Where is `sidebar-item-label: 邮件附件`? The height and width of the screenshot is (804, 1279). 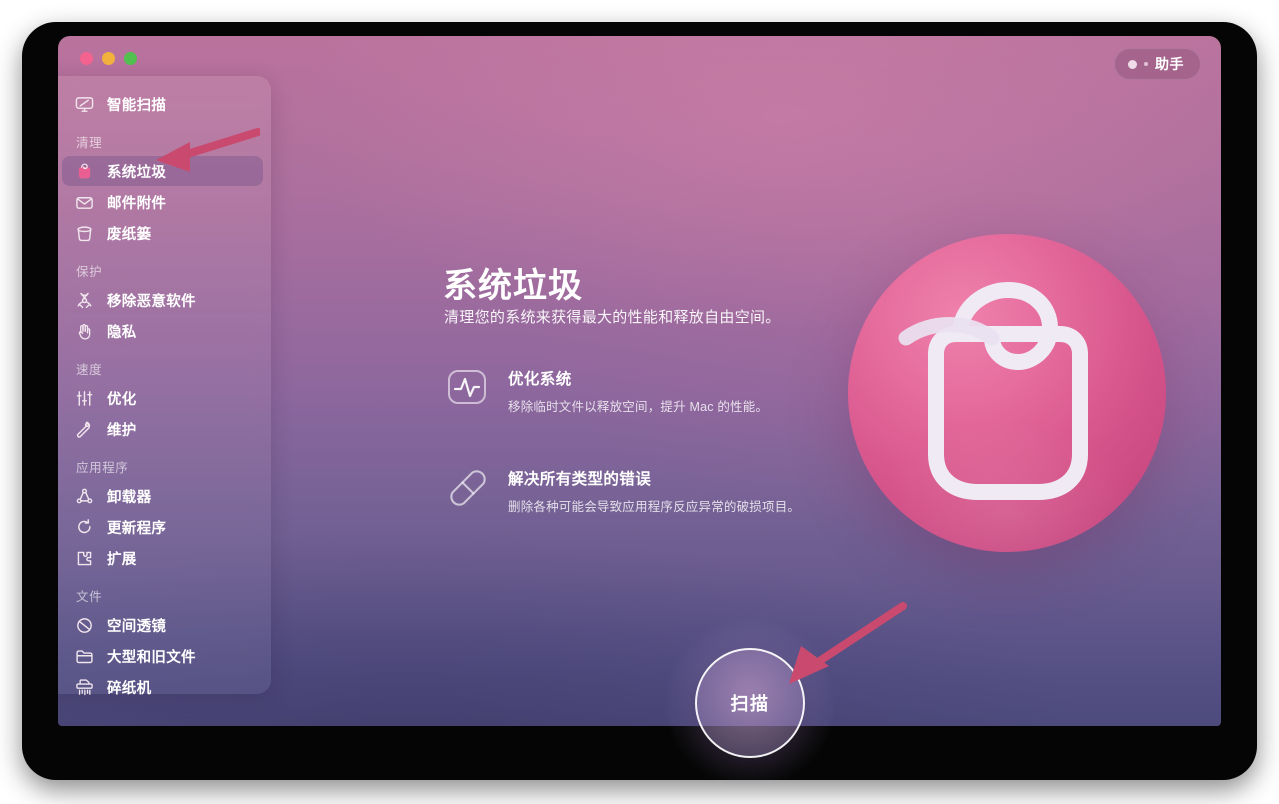
sidebar-item-label: 邮件附件 is located at coordinates (137, 203).